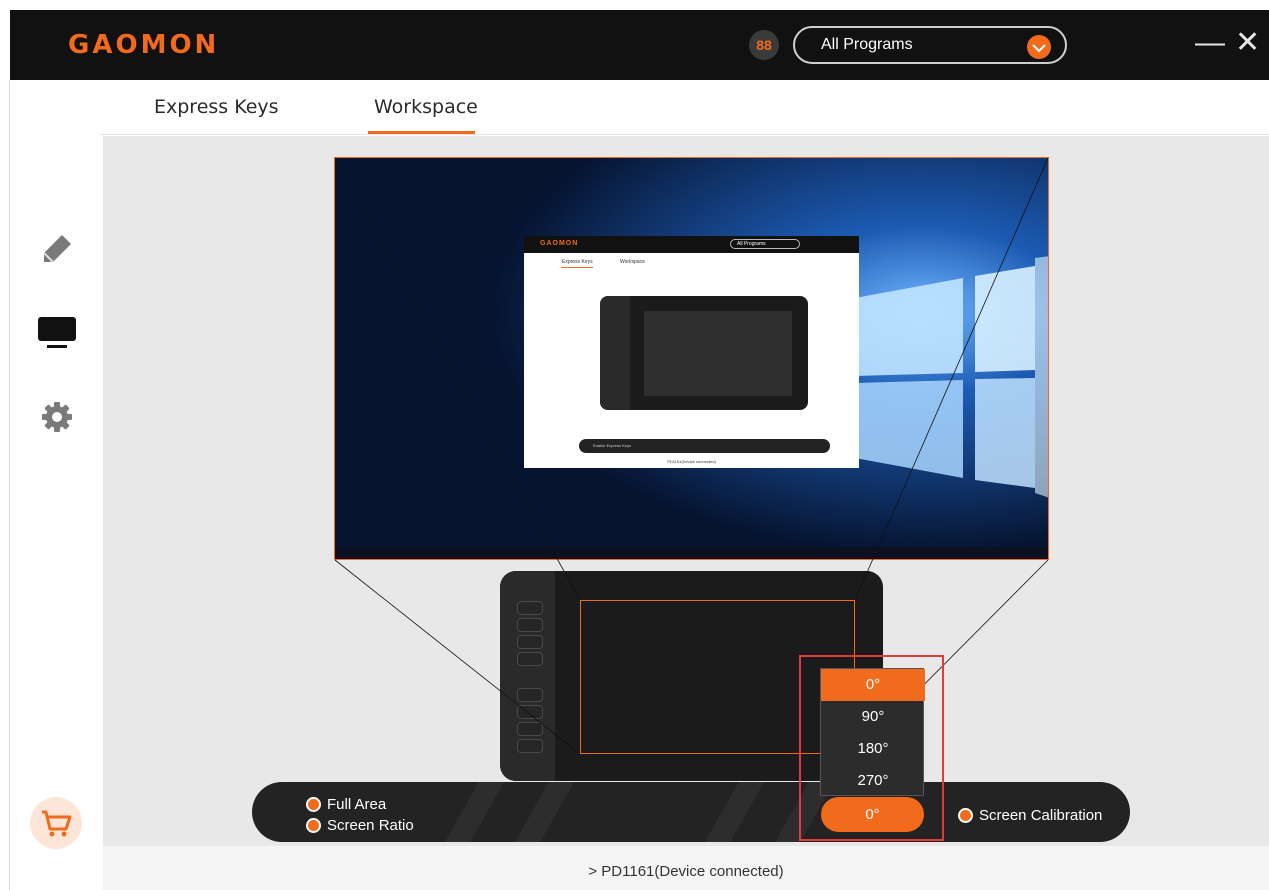  What do you see at coordinates (691, 553) in the screenshot?
I see `taskbar` at bounding box center [691, 553].